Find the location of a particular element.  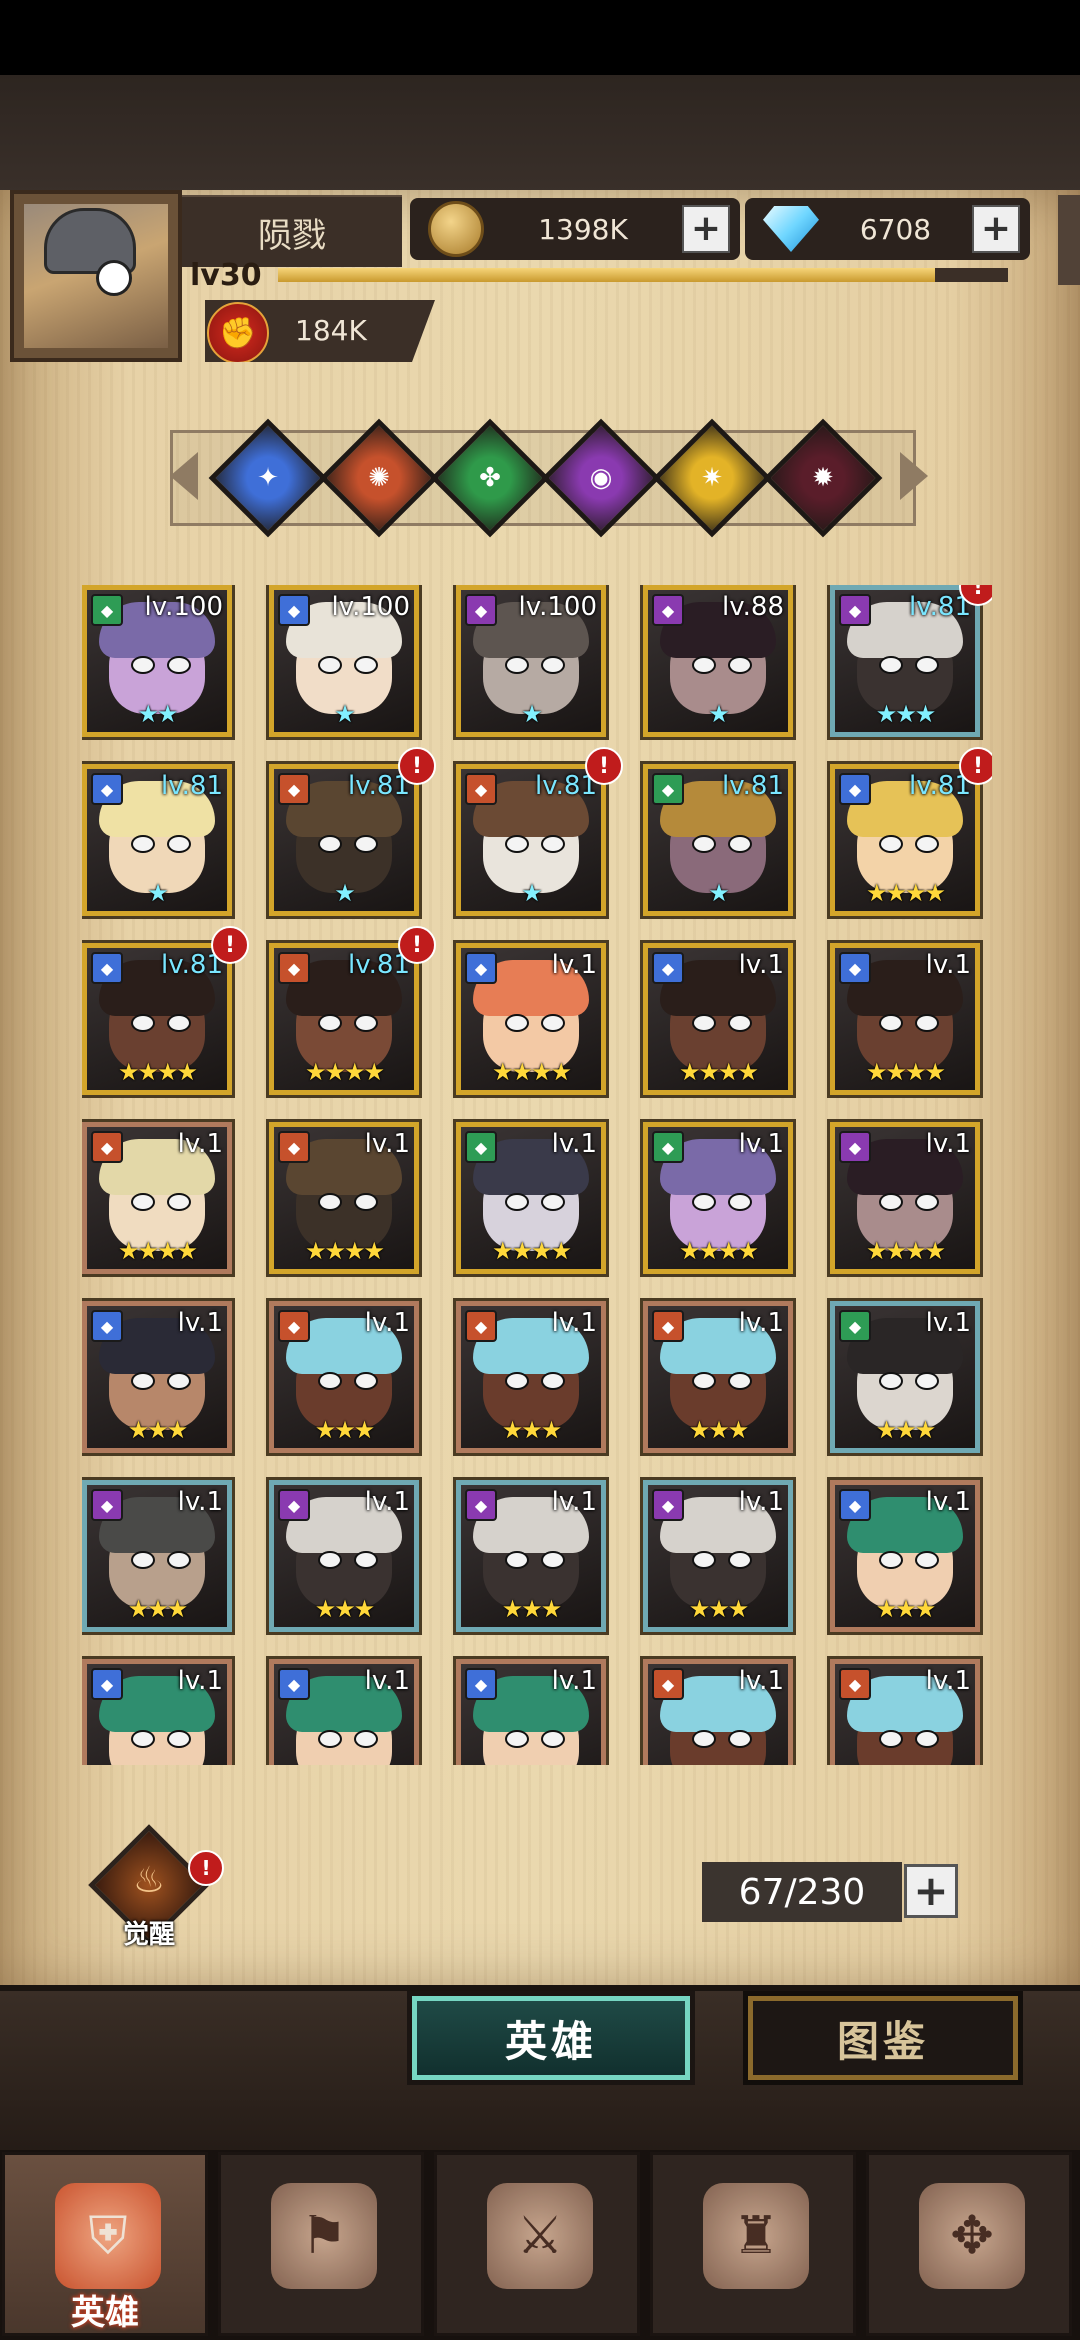

gold-value: 1398K is located at coordinates (583, 229).